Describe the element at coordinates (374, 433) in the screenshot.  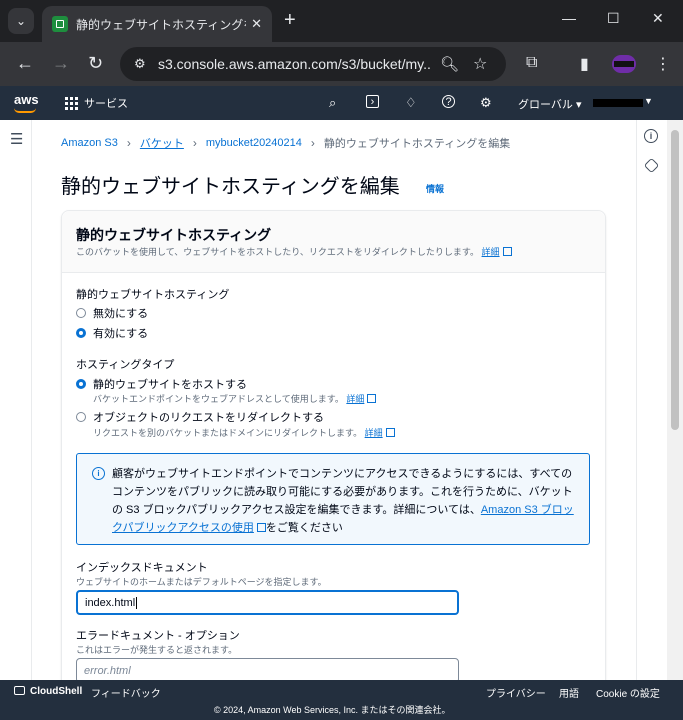
I see `redirect-detail-link: 詳細` at that location.